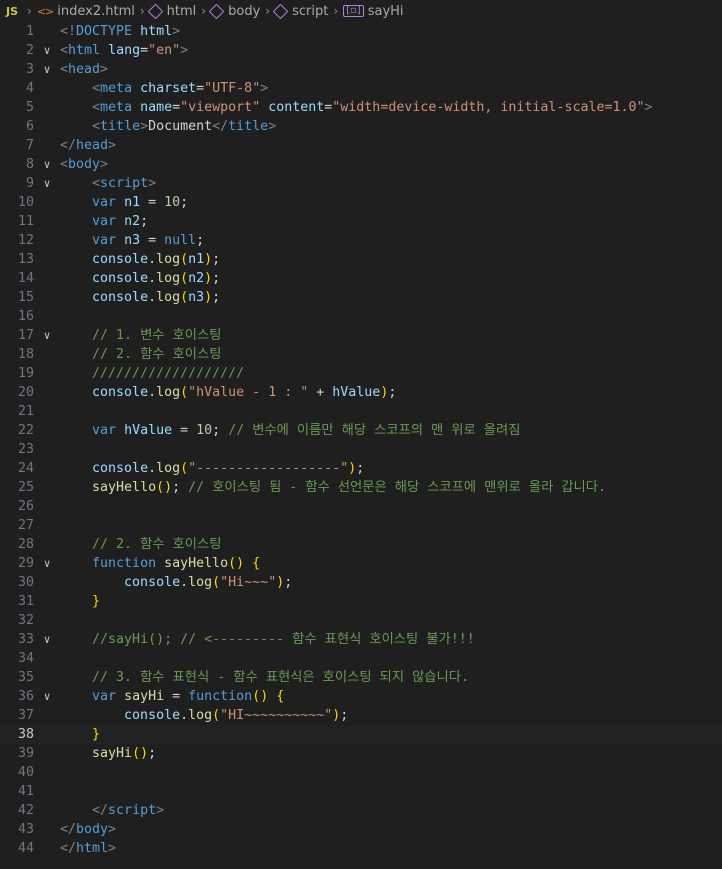  What do you see at coordinates (310, 11) in the screenshot?
I see `breadcrumb-item-label: script` at bounding box center [310, 11].